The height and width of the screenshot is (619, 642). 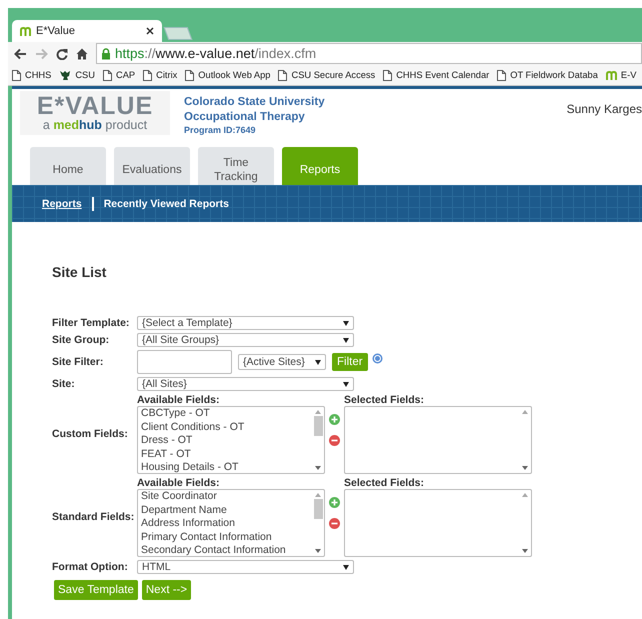 I want to click on dropdown-select: {All Site Groups}, so click(x=245, y=340).